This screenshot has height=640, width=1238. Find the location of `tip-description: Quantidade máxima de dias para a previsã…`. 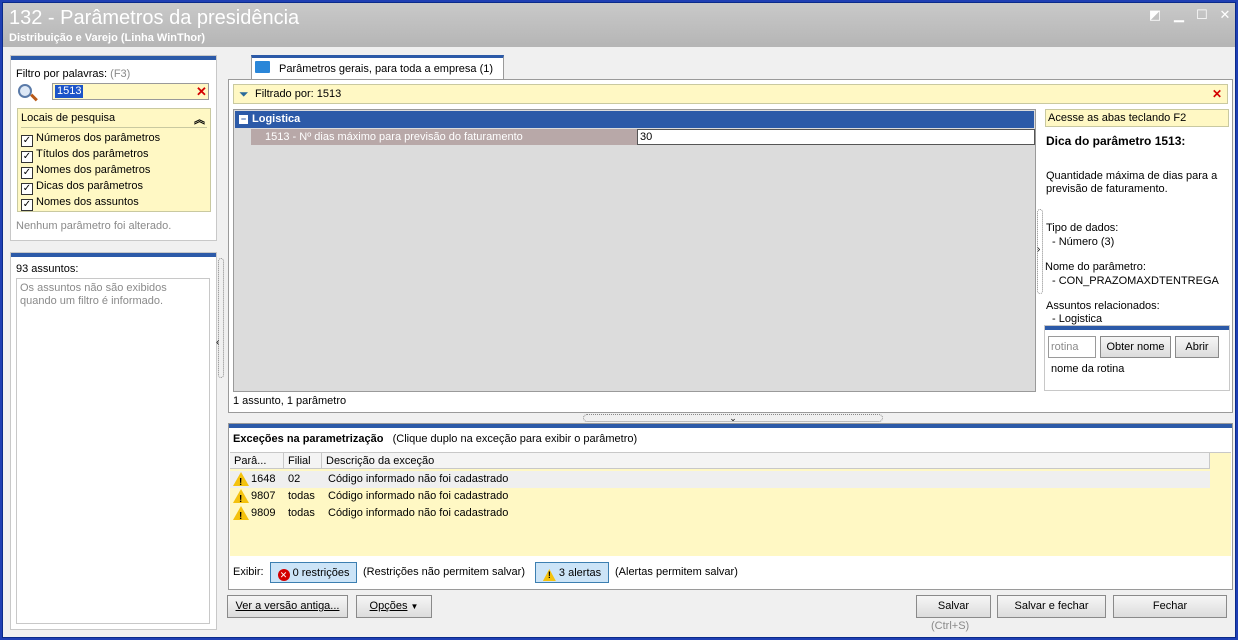

tip-description: Quantidade máxima de dias para a previsã… is located at coordinates (1132, 182).